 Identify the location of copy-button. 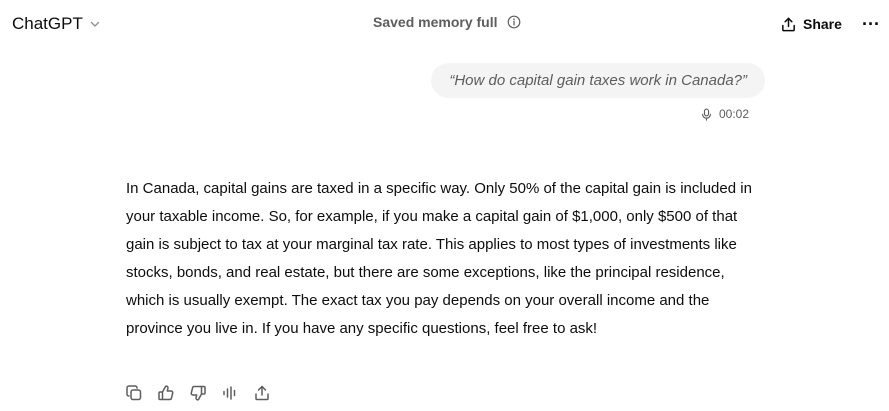
(134, 393).